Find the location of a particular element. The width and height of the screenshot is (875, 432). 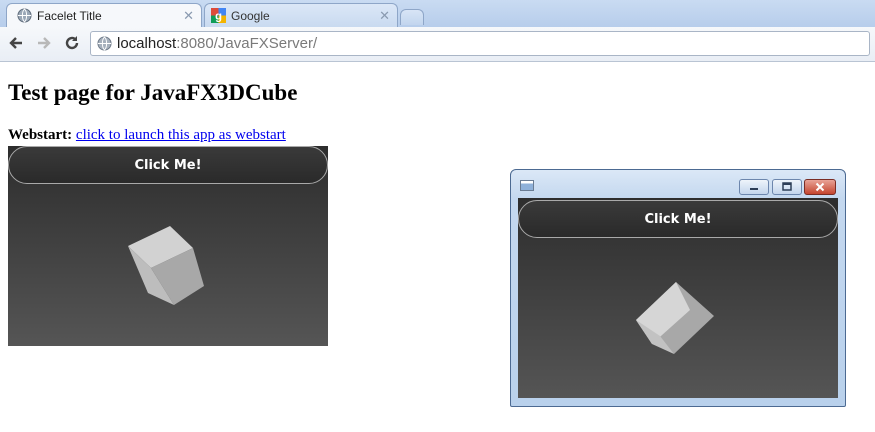

page-info-icon is located at coordinates (104, 43).